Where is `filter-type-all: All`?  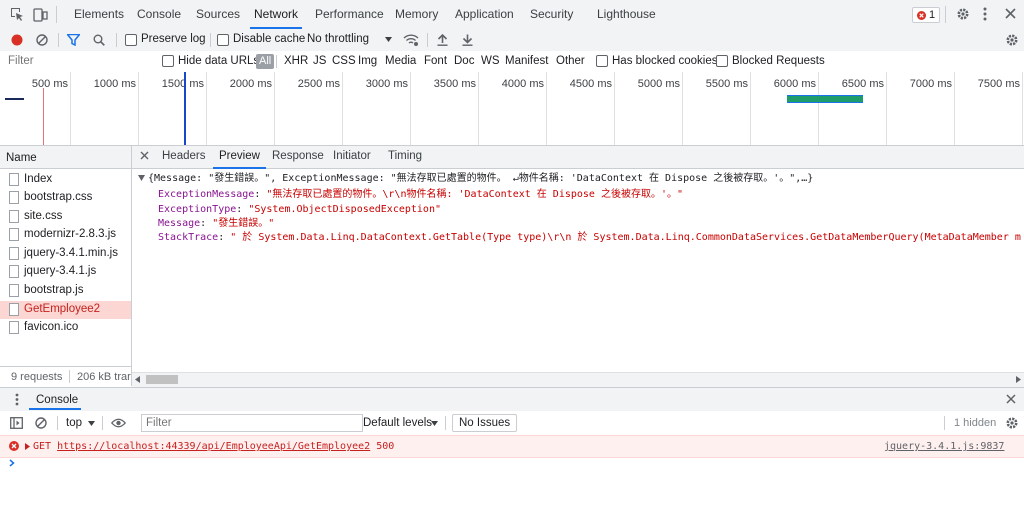 filter-type-all: All is located at coordinates (265, 61).